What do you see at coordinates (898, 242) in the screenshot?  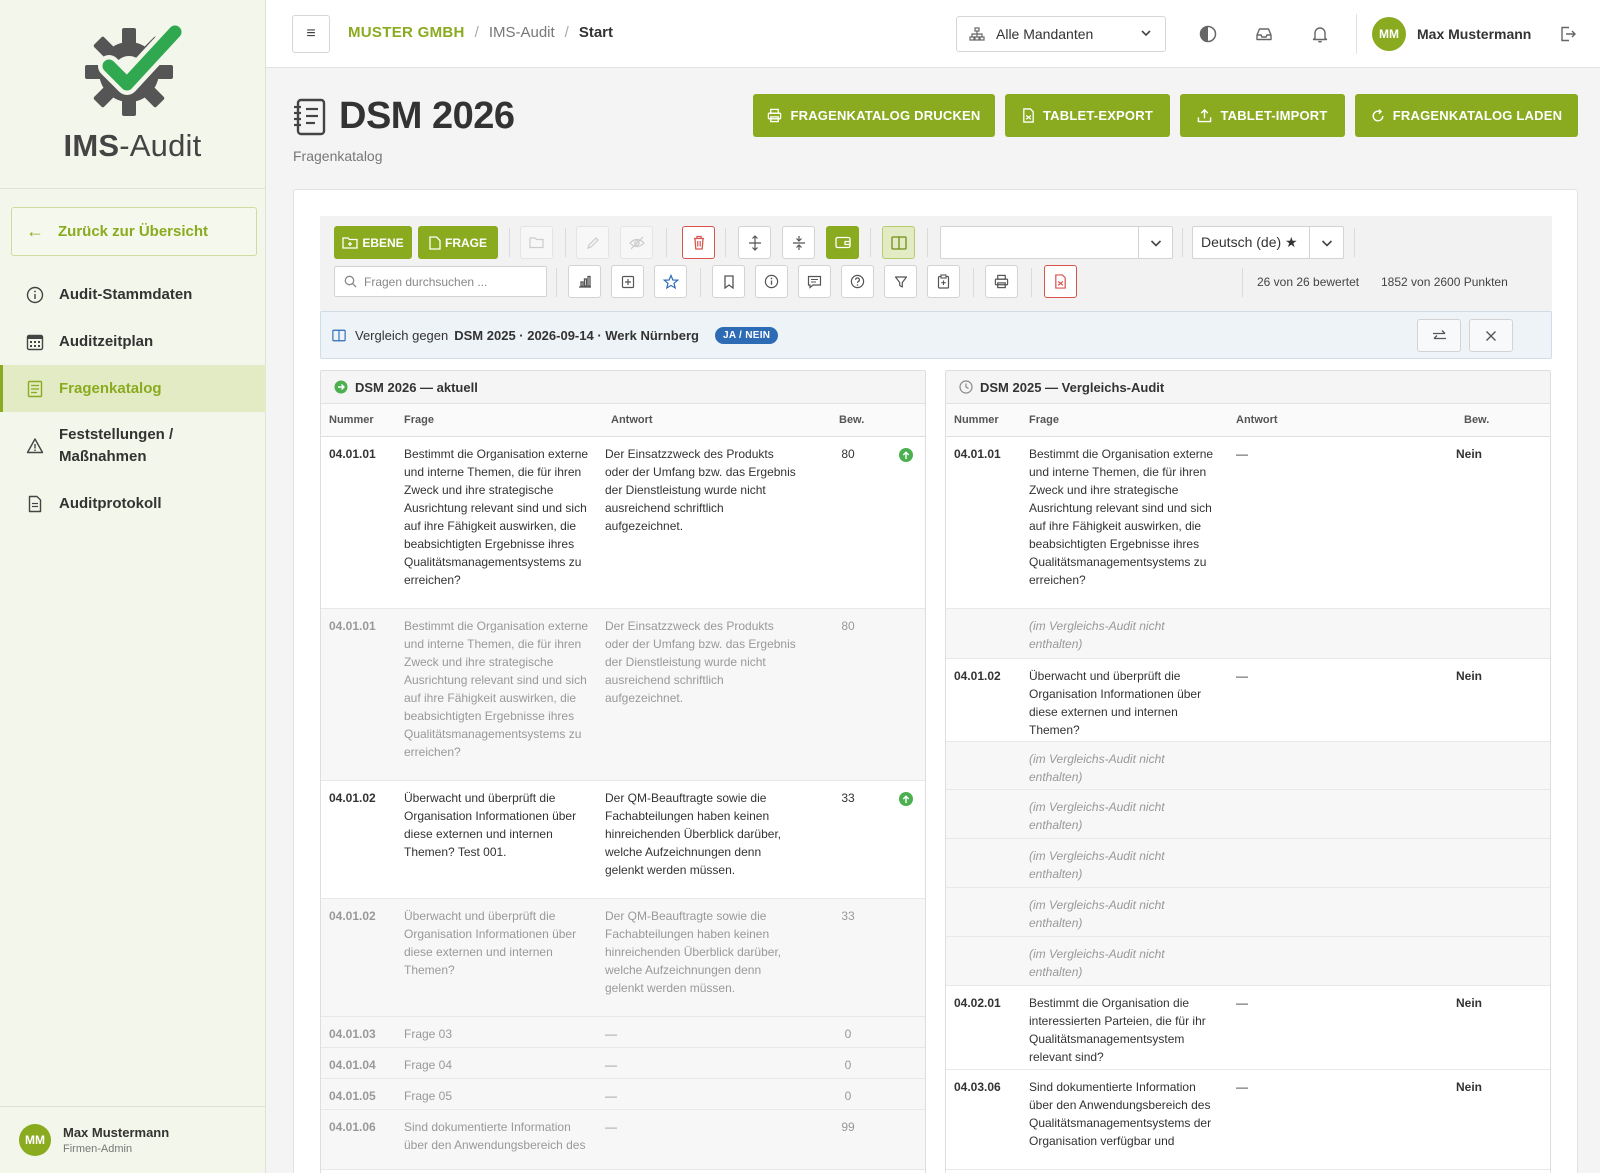 I see `split-view-button` at bounding box center [898, 242].